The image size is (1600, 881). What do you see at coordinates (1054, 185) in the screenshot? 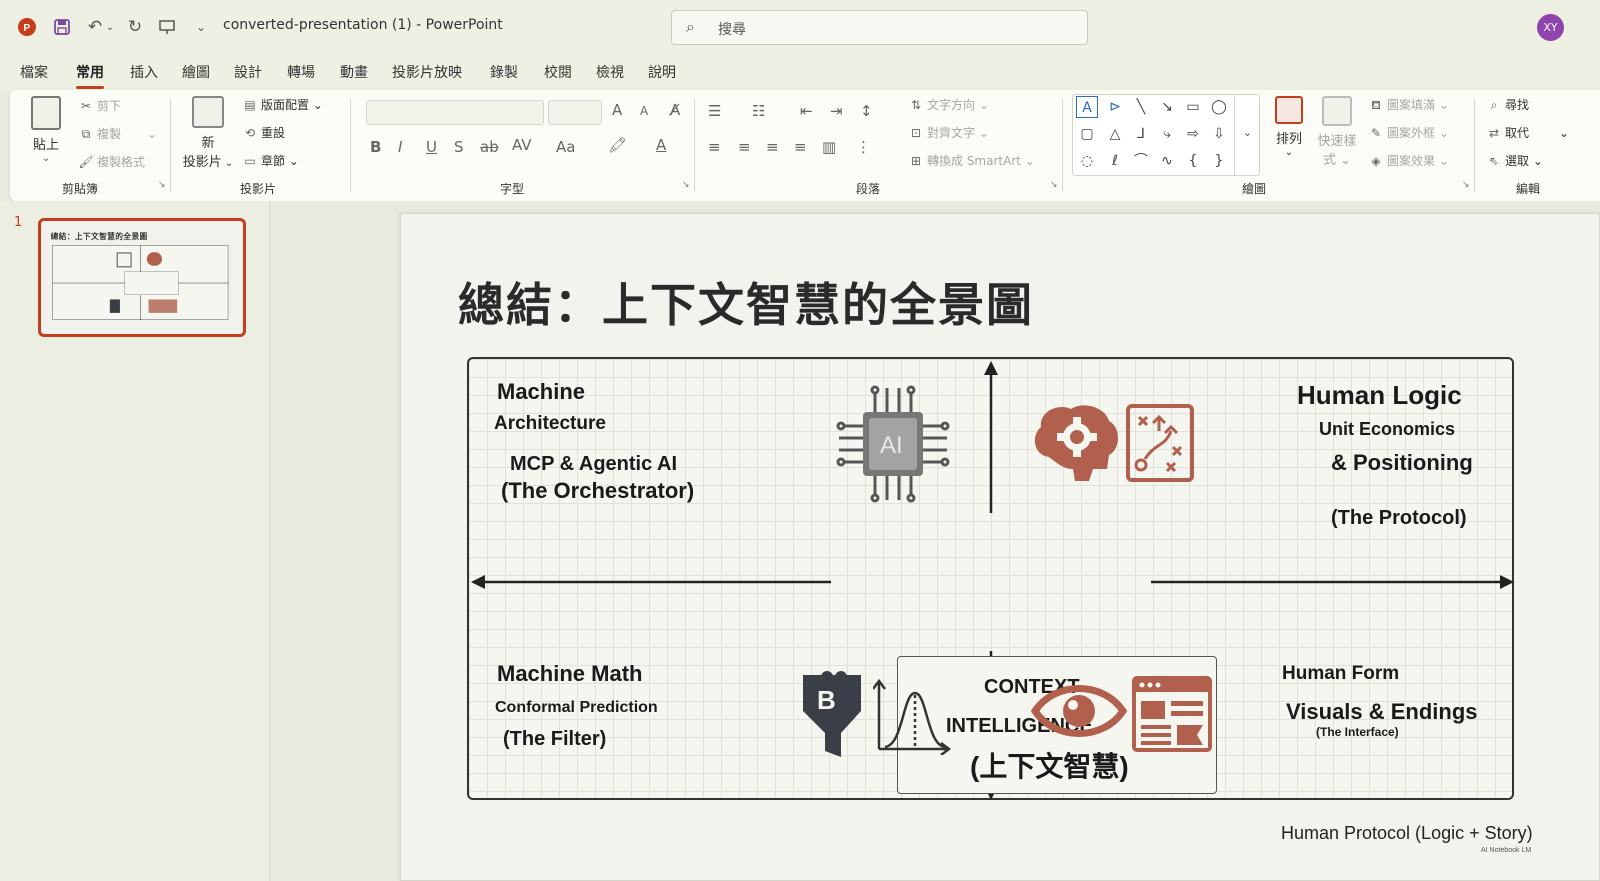
I see `paragraph-launcher-icon: ↘` at bounding box center [1054, 185].